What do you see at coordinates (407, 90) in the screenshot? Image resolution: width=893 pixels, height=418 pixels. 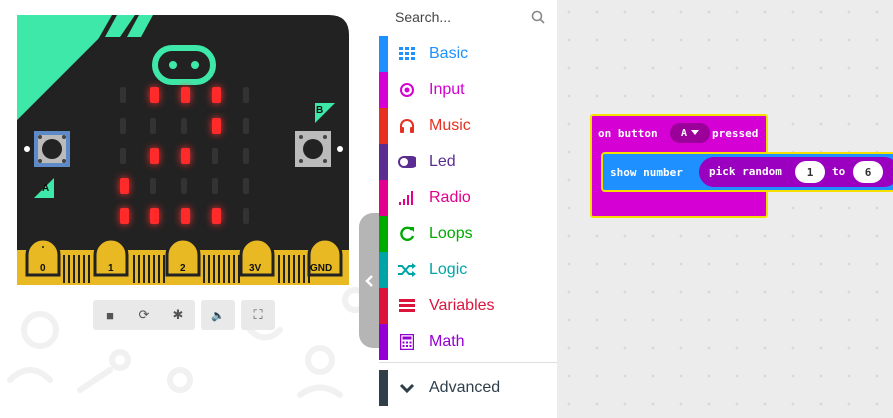 I see `target-icon` at bounding box center [407, 90].